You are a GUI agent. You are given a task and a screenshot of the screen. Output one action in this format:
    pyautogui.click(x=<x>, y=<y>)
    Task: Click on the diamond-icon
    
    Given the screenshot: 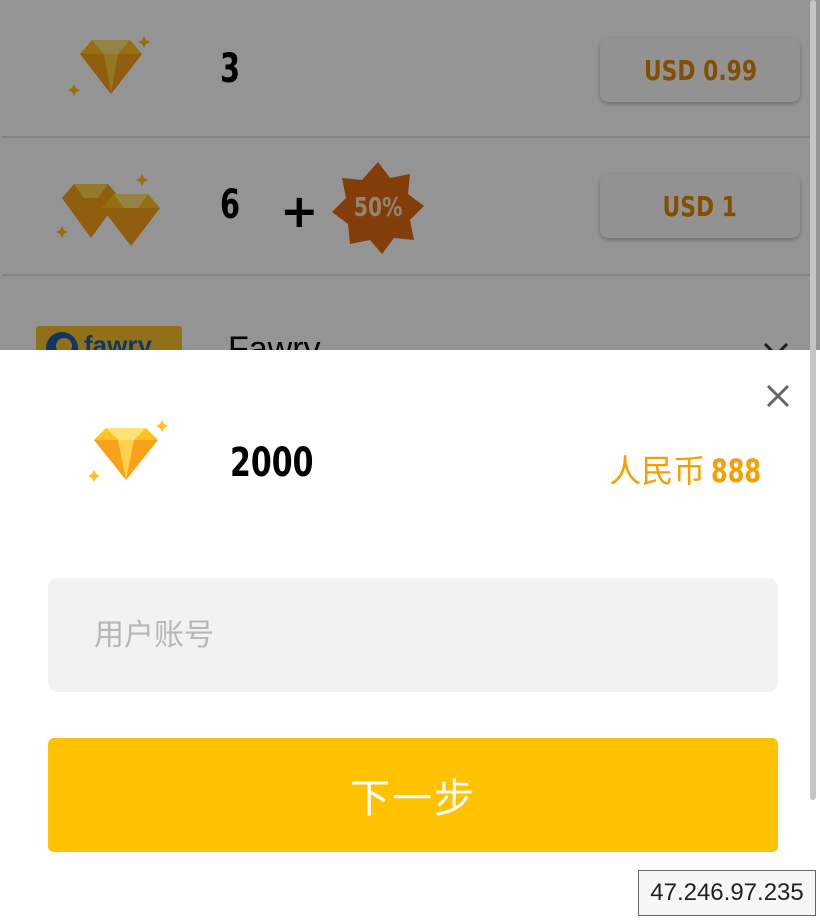 What is the action you would take?
    pyautogui.click(x=129, y=455)
    